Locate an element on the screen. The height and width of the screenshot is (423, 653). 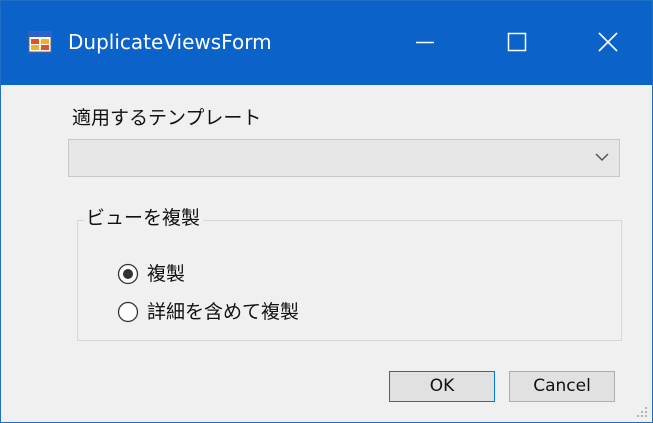
window-title: DuplicateViewsForm is located at coordinates (170, 42).